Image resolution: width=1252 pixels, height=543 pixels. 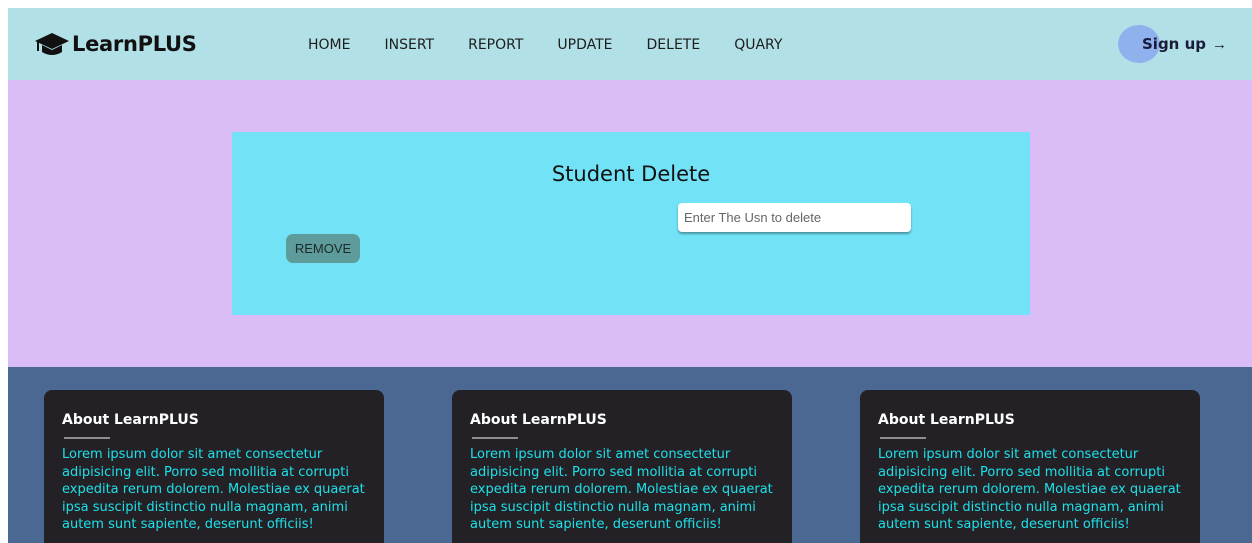 I want to click on page-title: Student Delete, so click(x=631, y=174).